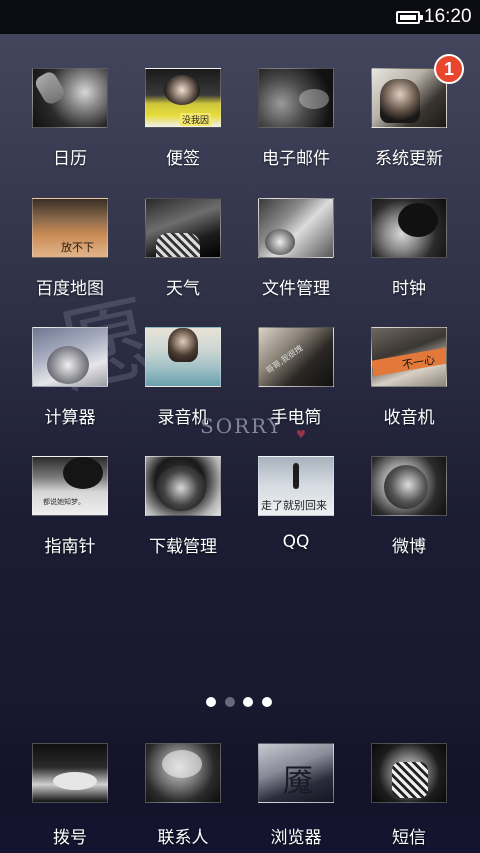  I want to click on app-label: 时钟, so click(409, 289).